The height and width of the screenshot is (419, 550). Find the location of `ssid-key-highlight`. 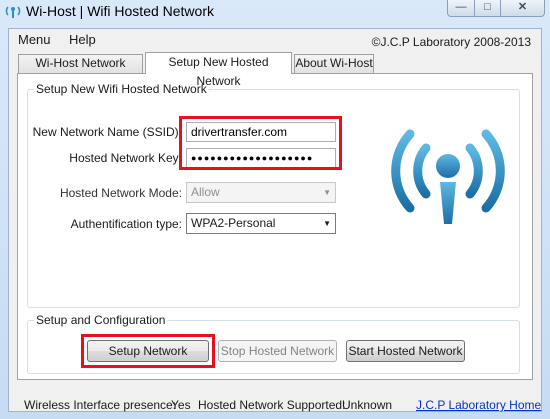

ssid-key-highlight is located at coordinates (260, 143).